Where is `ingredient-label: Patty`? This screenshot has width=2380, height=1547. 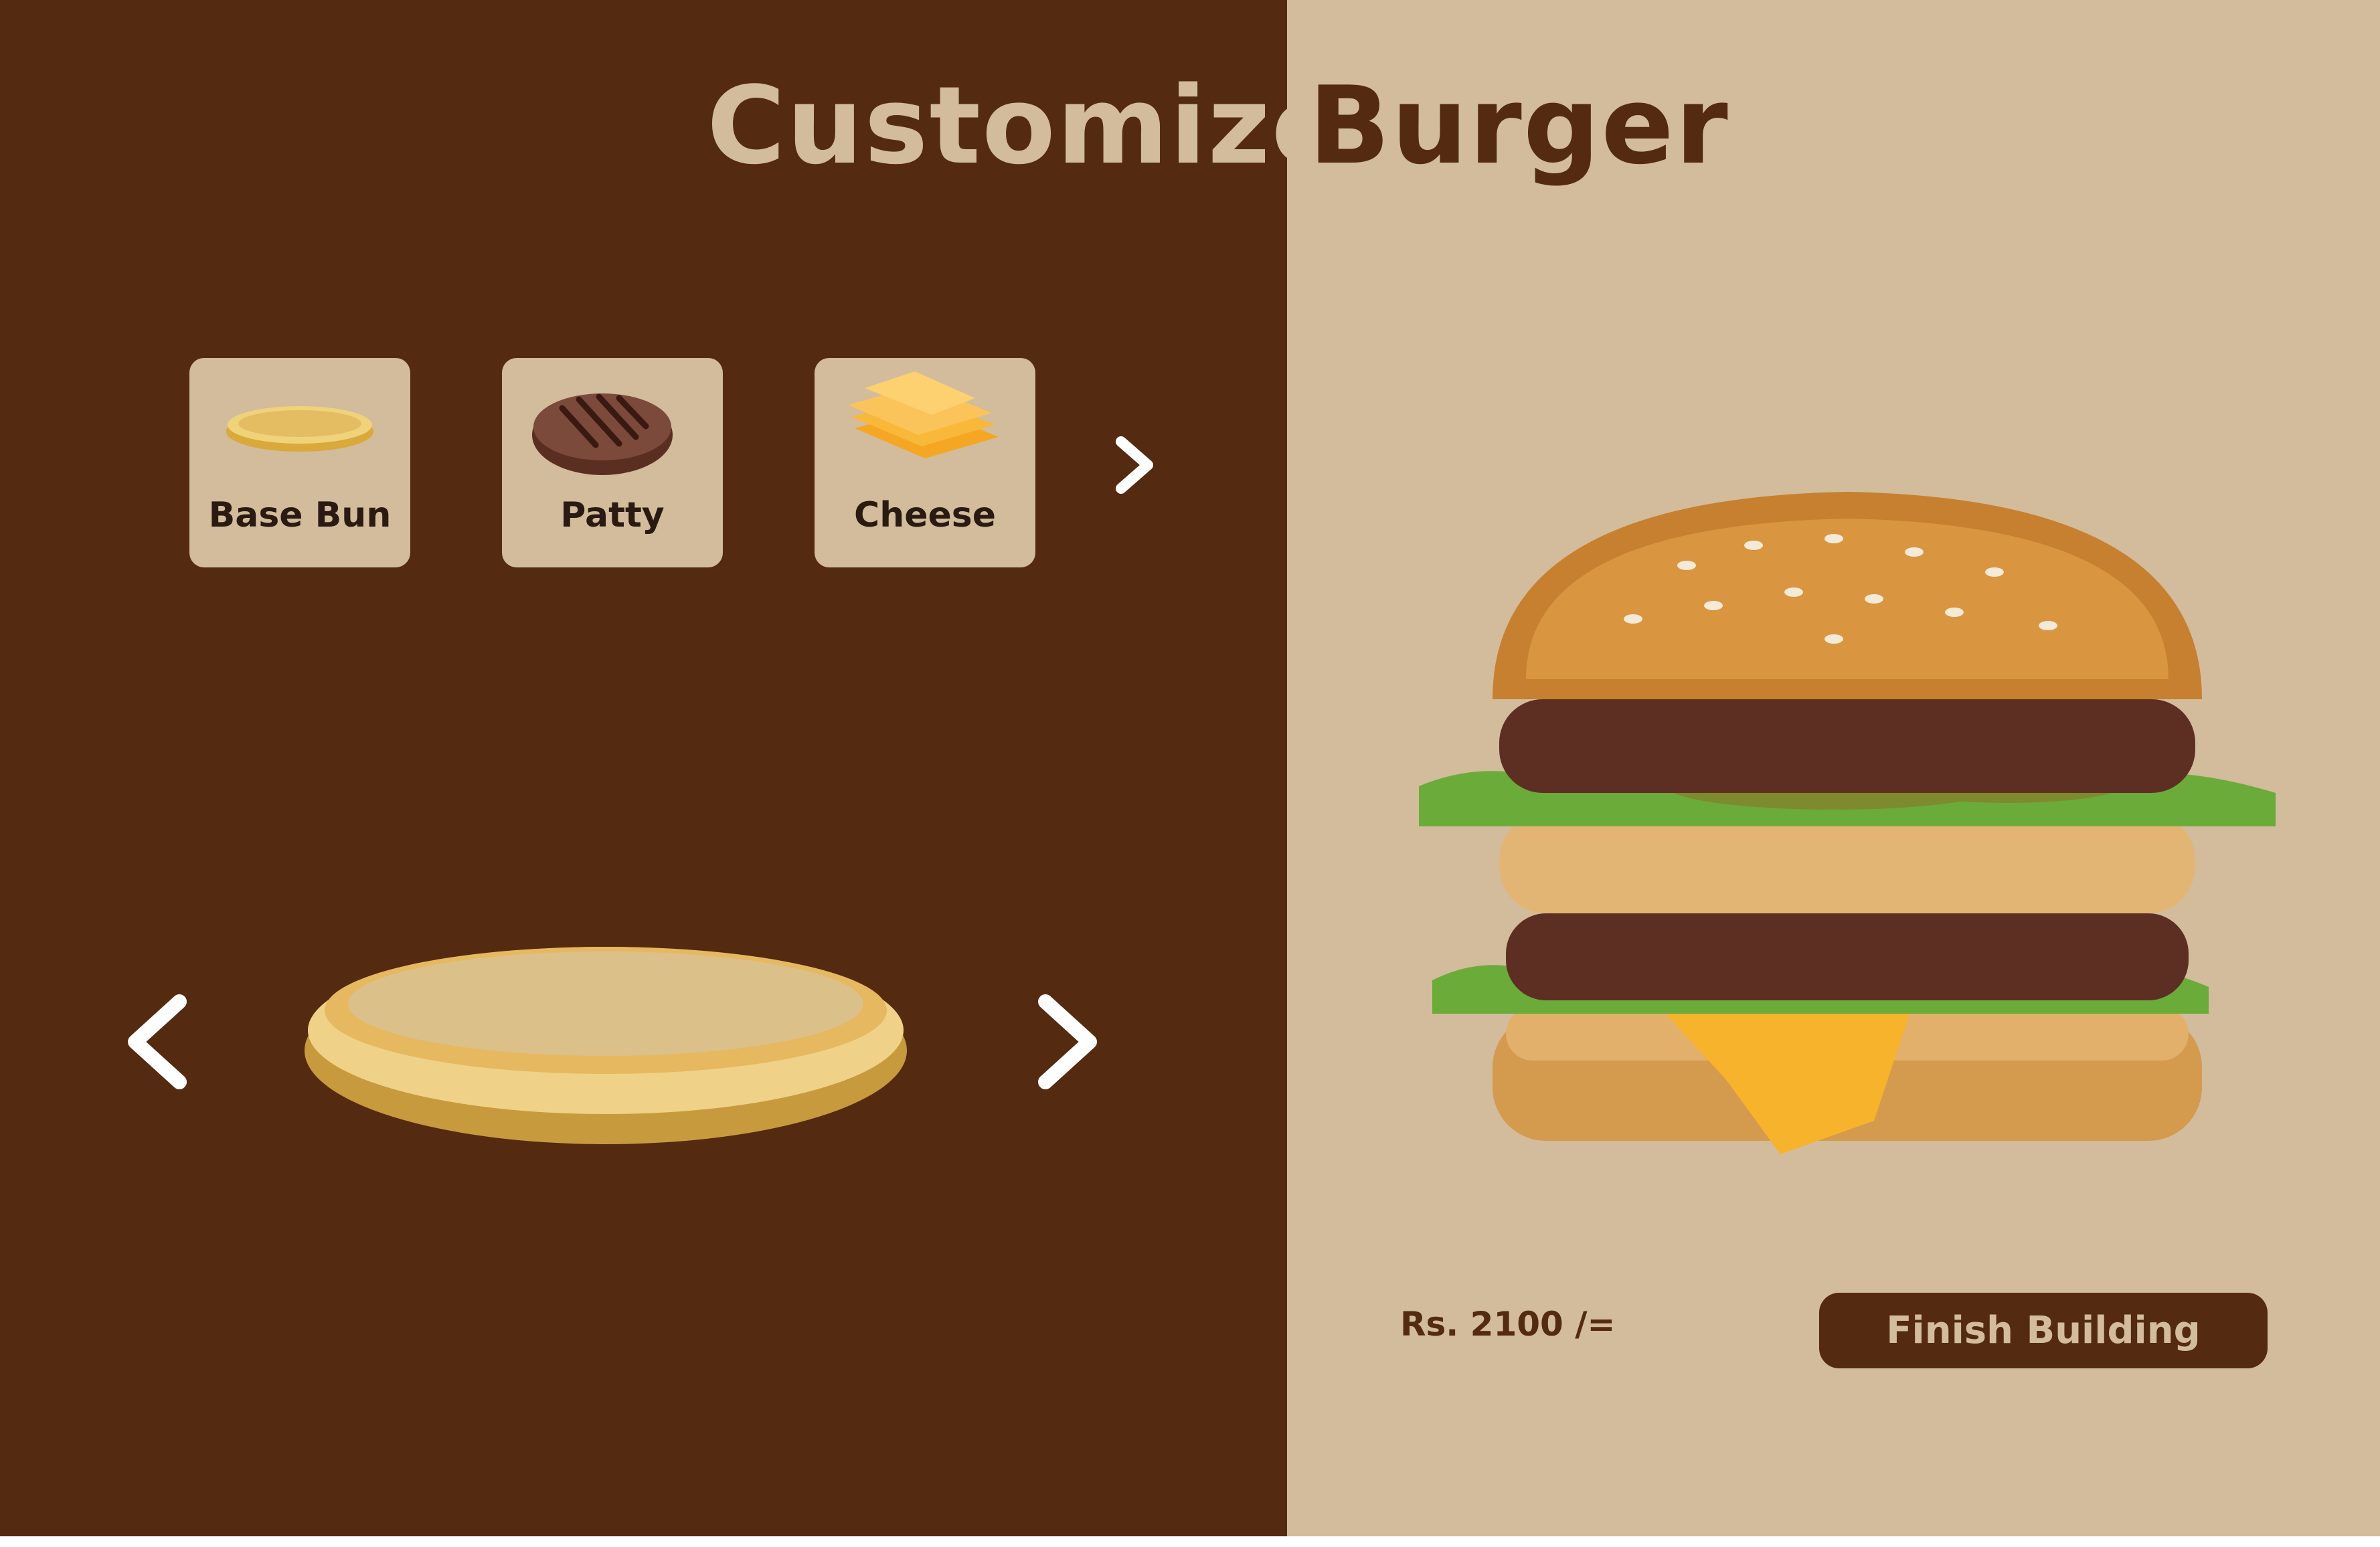
ingredient-label: Patty is located at coordinates (612, 515).